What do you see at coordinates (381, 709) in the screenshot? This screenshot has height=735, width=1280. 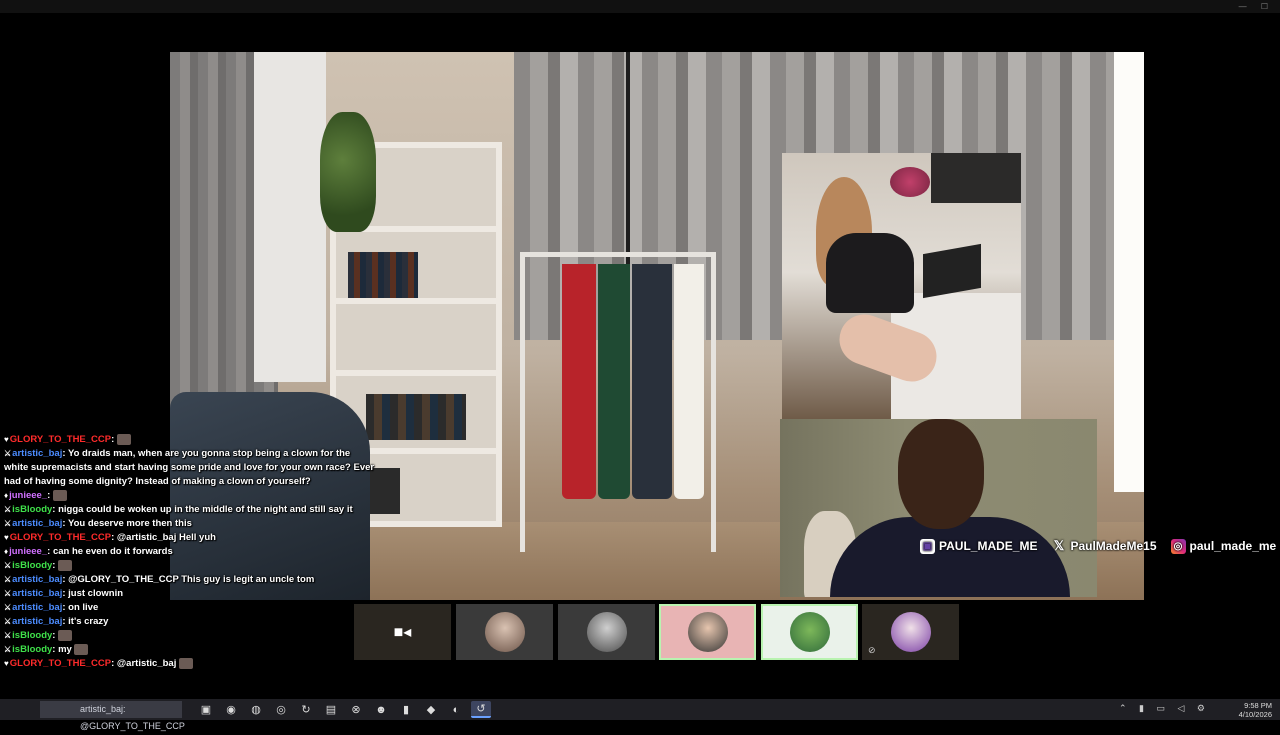 I see `discord-icon: ☻` at bounding box center [381, 709].